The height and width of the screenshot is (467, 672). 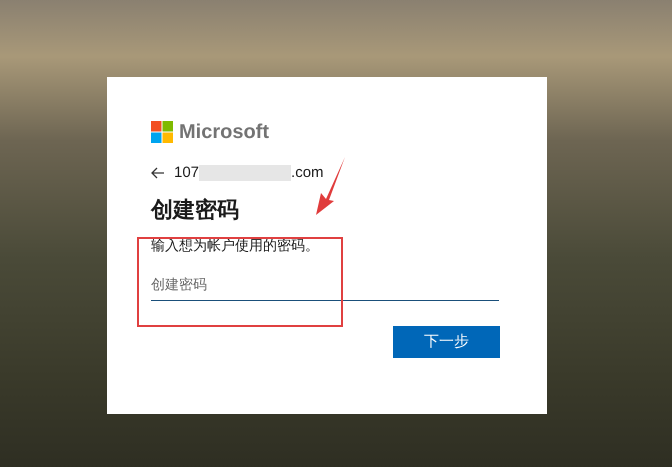 What do you see at coordinates (195, 210) in the screenshot?
I see `page-title: 创建密码` at bounding box center [195, 210].